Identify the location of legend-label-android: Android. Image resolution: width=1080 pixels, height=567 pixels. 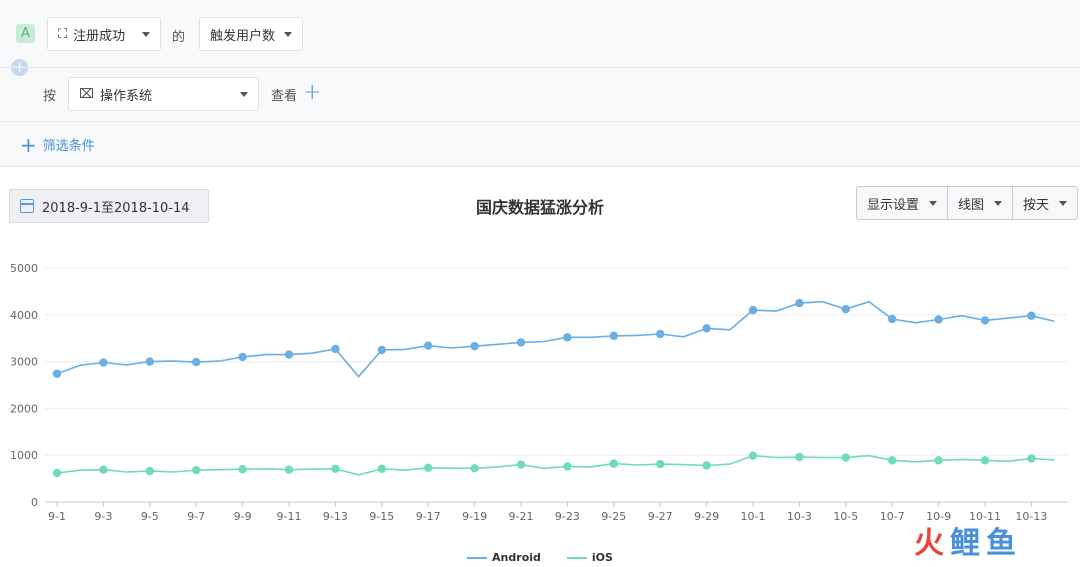
(516, 557).